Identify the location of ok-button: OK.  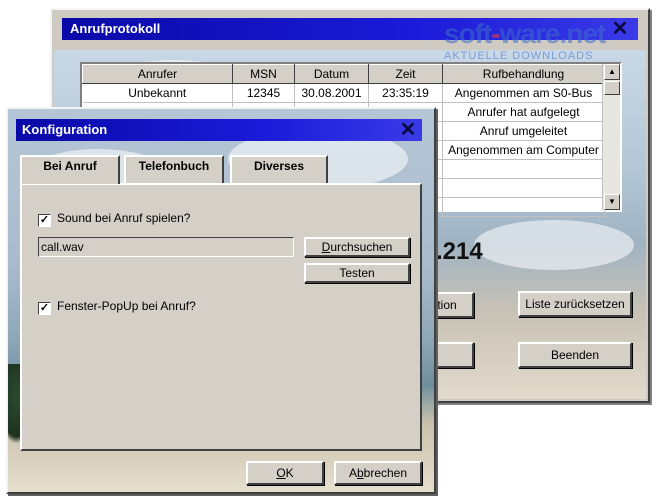
(285, 473).